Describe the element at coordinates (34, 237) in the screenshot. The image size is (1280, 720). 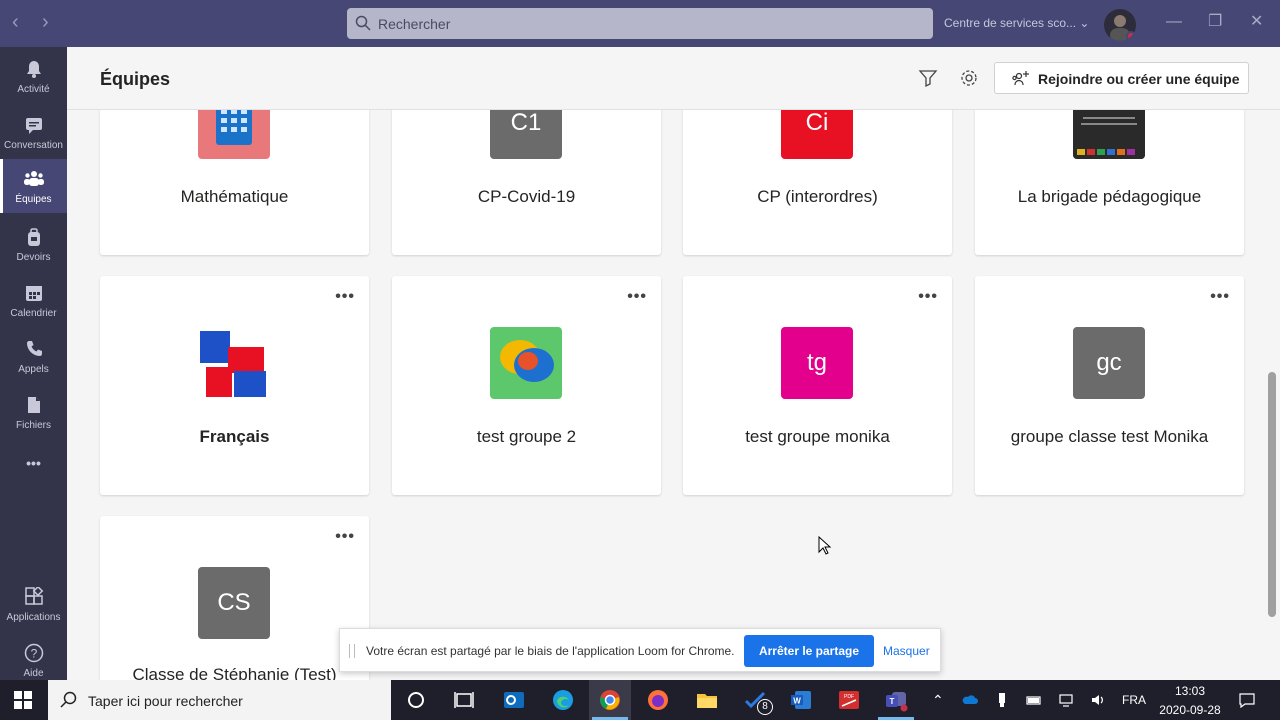
I see `backpack-icon` at that location.